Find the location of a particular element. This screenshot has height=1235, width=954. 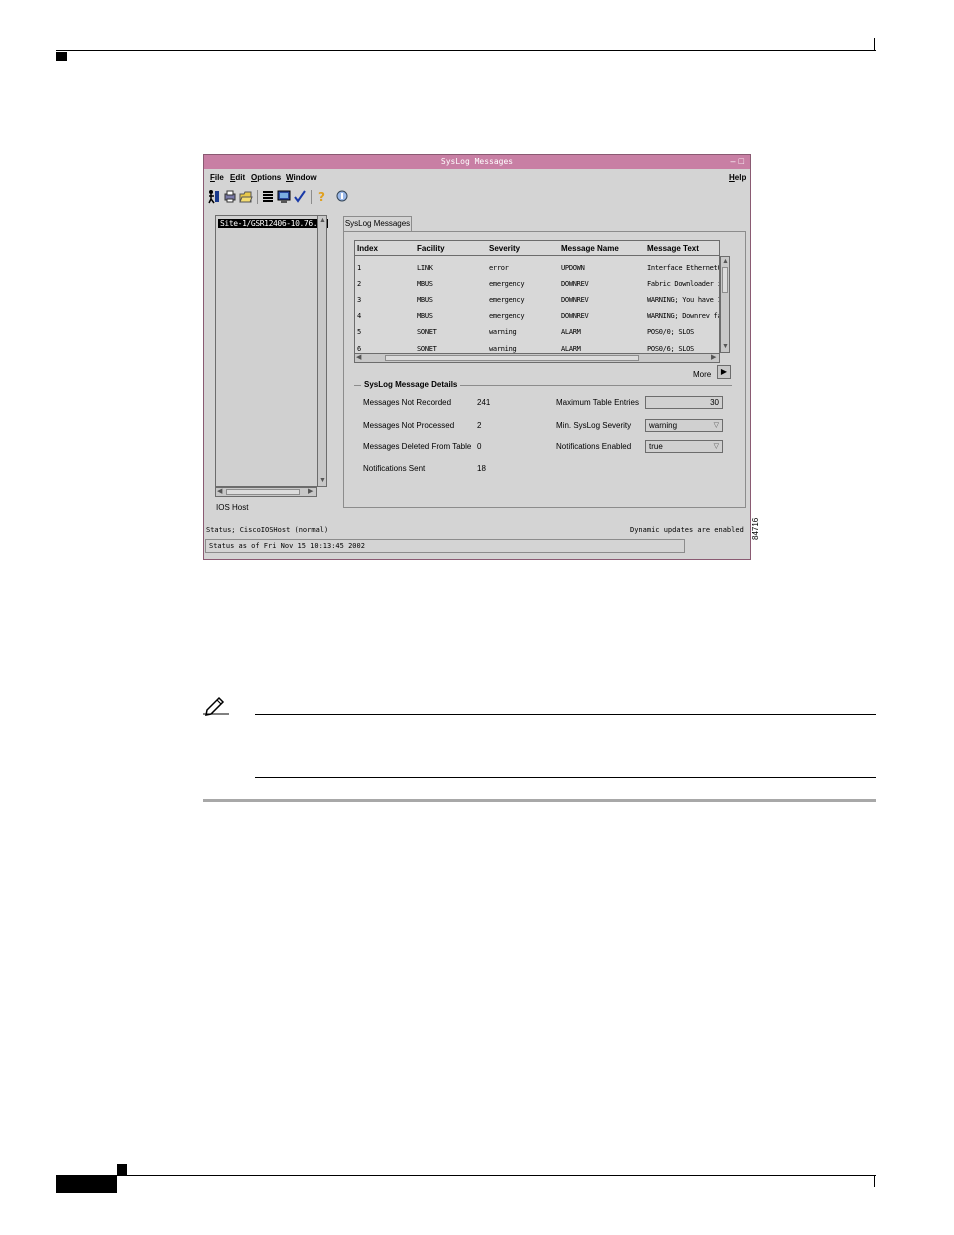

not-recorded-label: Messages Not Recorded is located at coordinates (407, 402).